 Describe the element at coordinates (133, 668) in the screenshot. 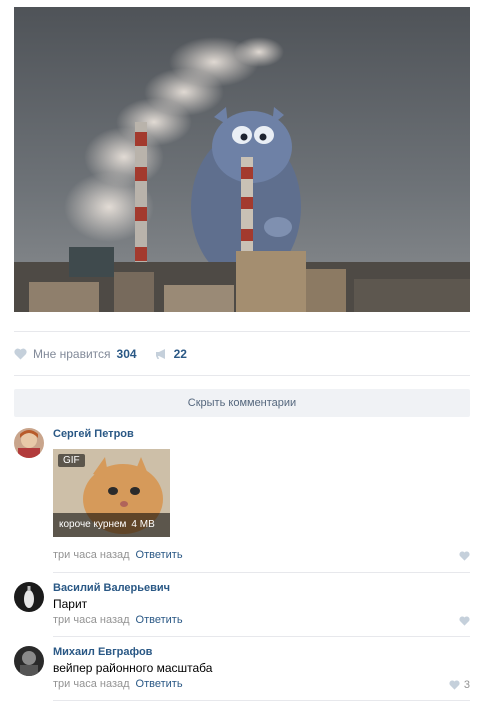

I see `comment-text: вейпер районного масштаба` at that location.